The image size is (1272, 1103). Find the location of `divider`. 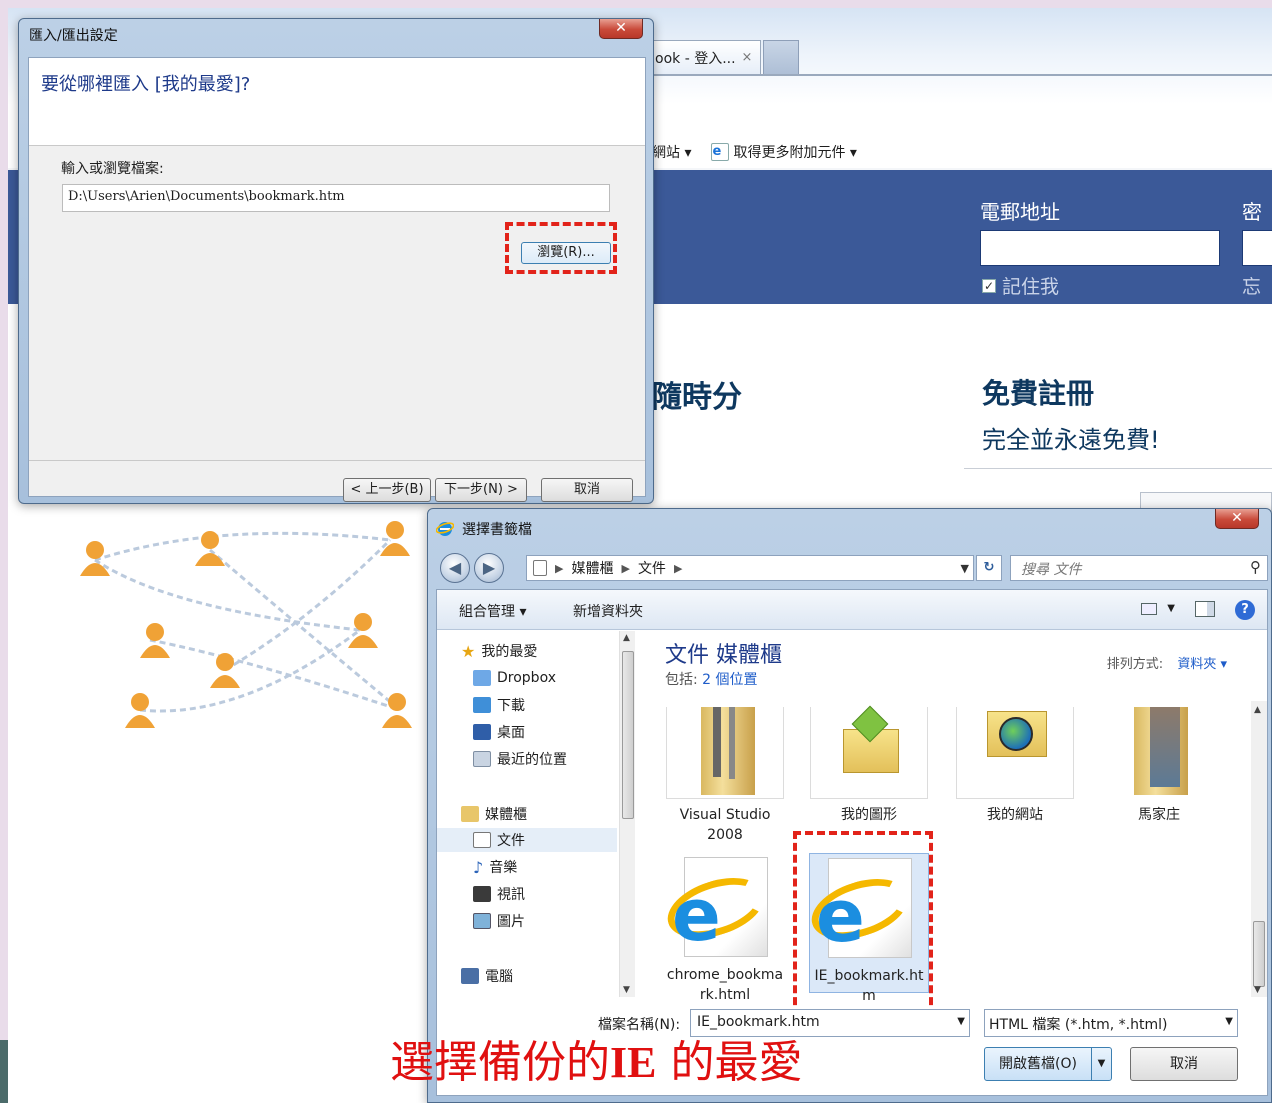

divider is located at coordinates (337, 460).